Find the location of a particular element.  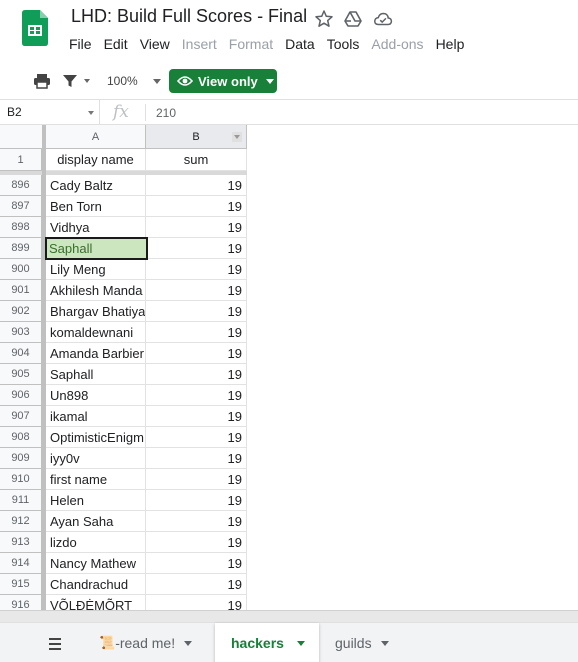

row-header: 907 is located at coordinates (21, 416).